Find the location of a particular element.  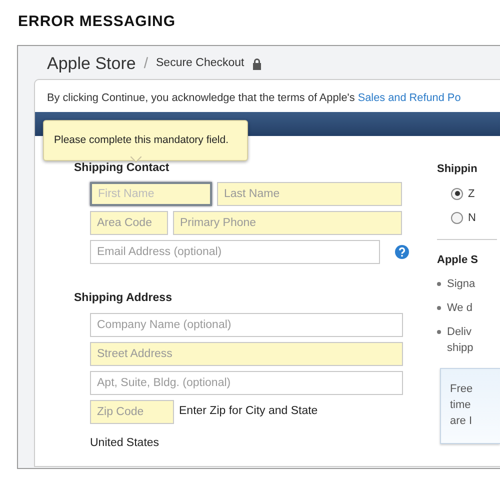

input-field: Last Name is located at coordinates (309, 194).